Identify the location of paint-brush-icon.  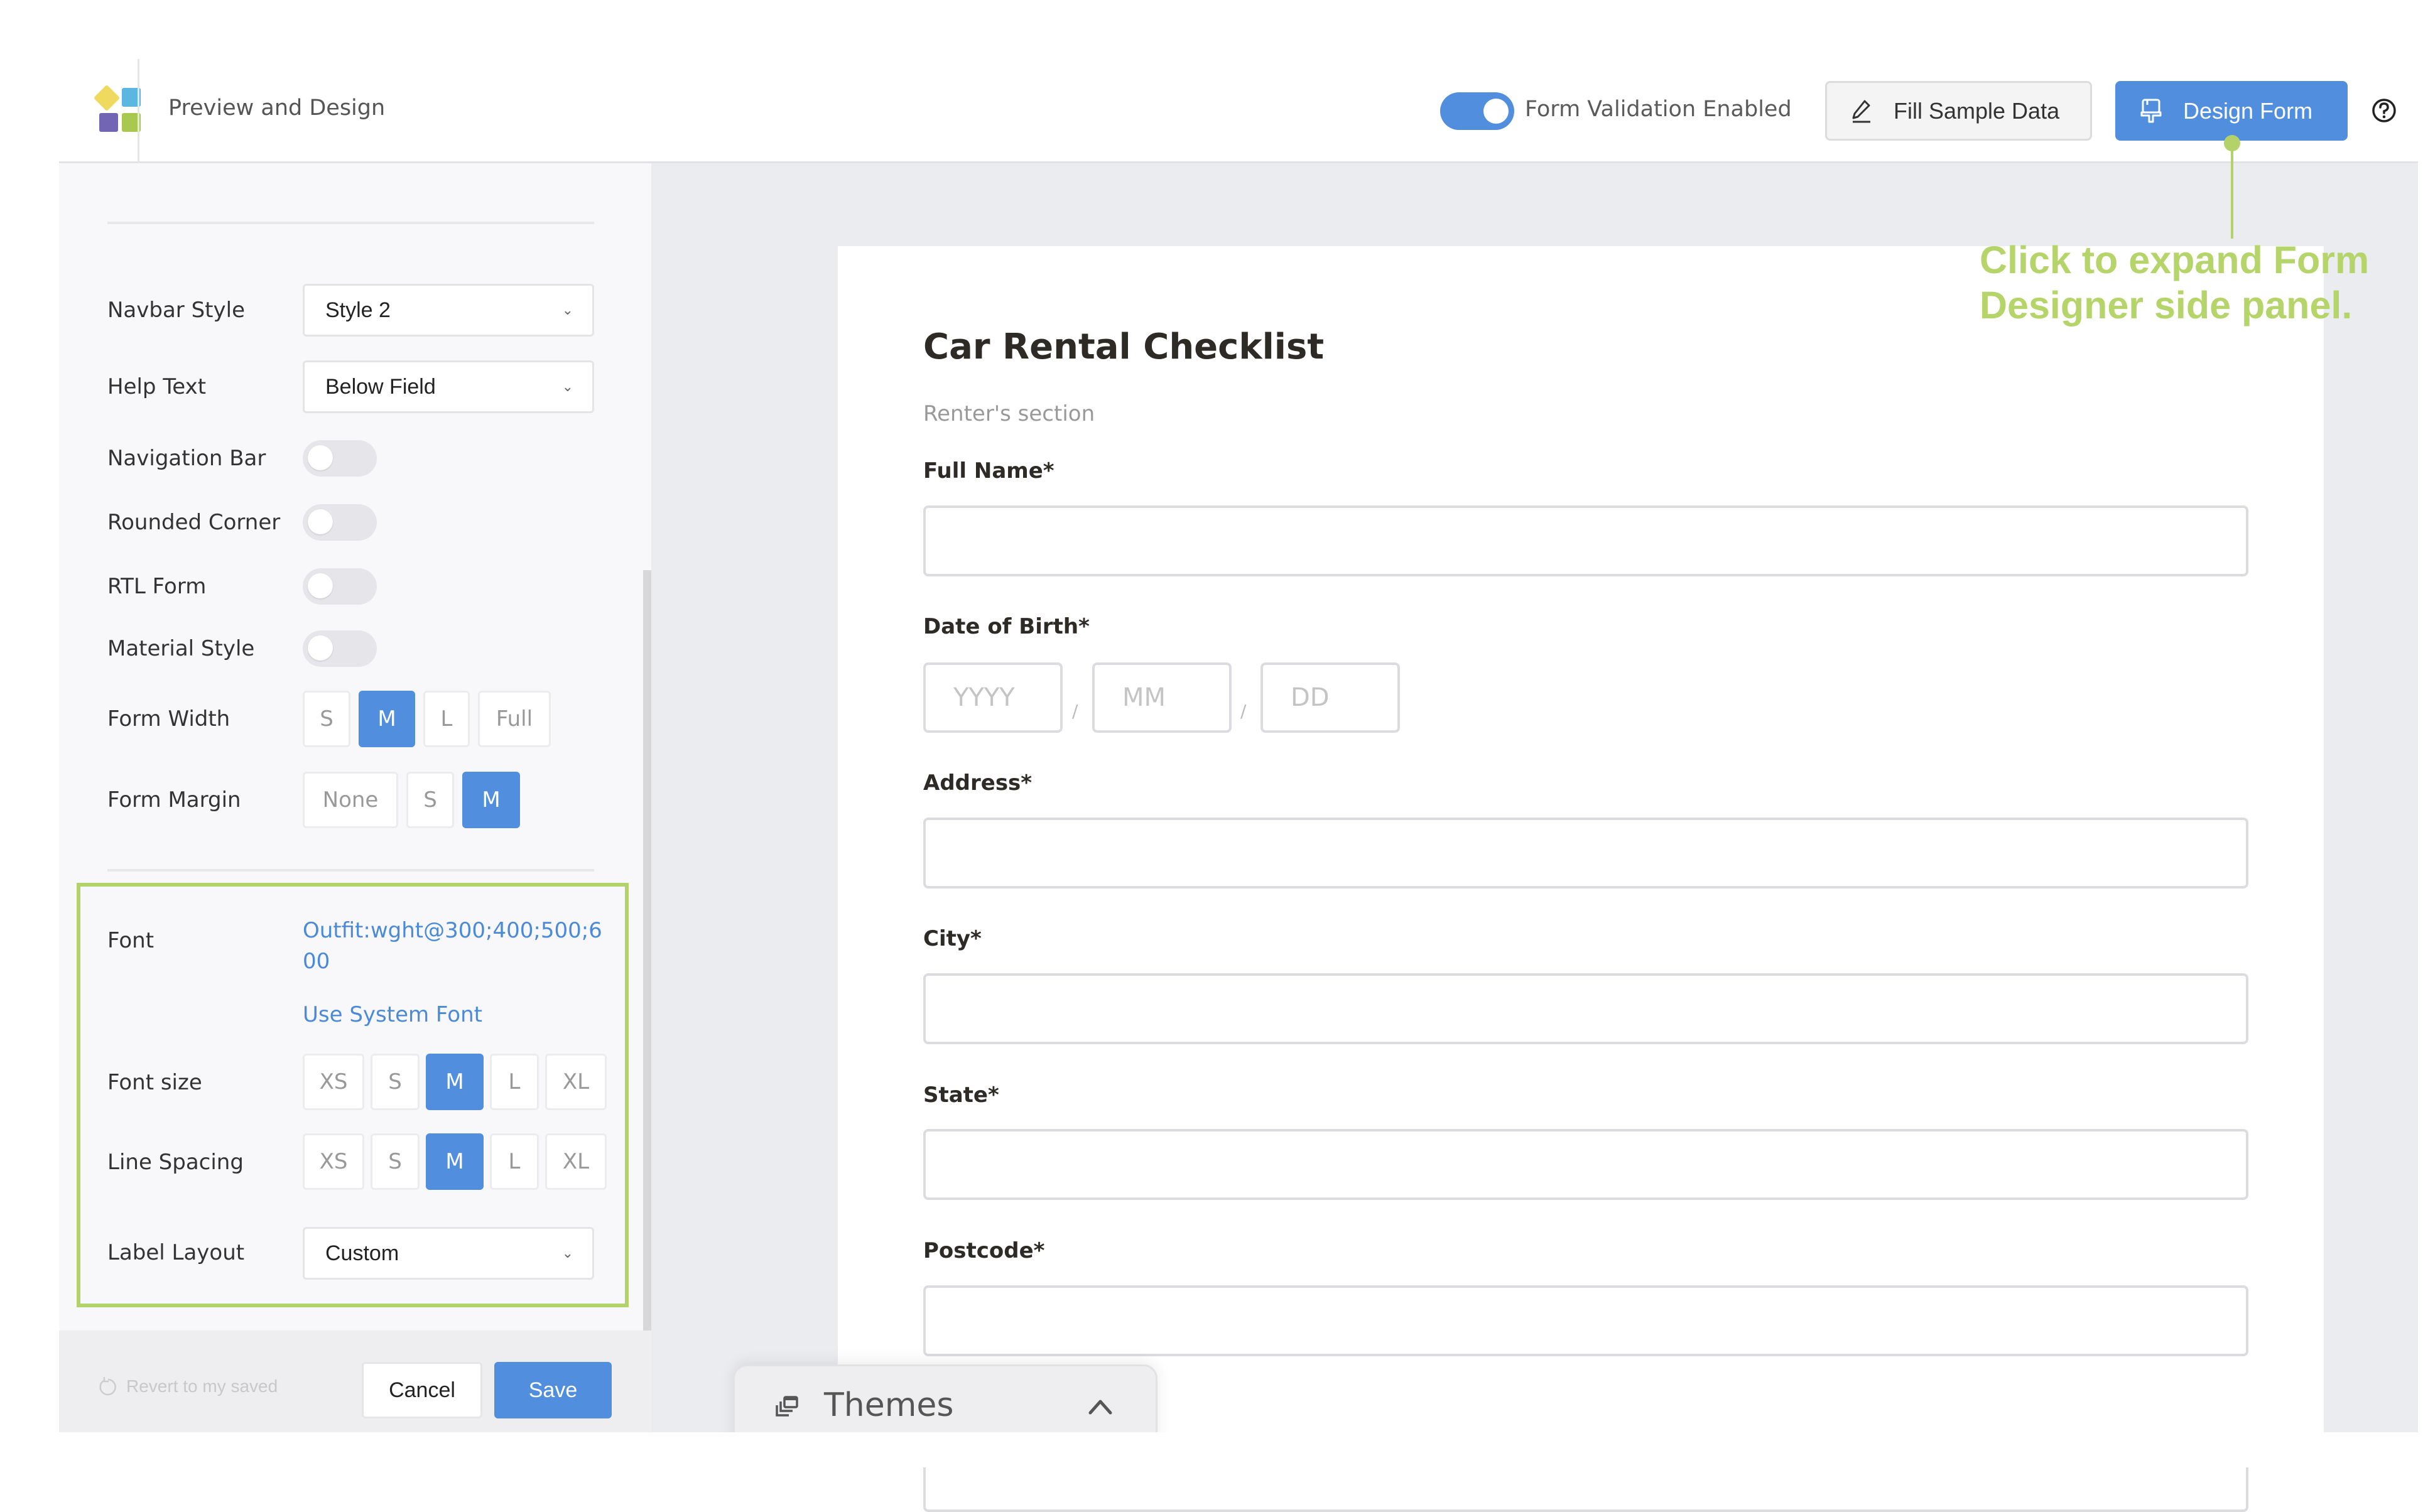
(2151, 110).